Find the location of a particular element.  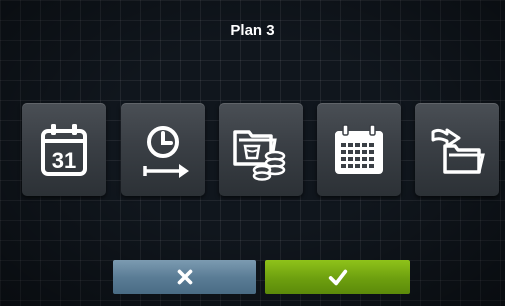

calendar-day-icon: 31 is located at coordinates (64, 149).